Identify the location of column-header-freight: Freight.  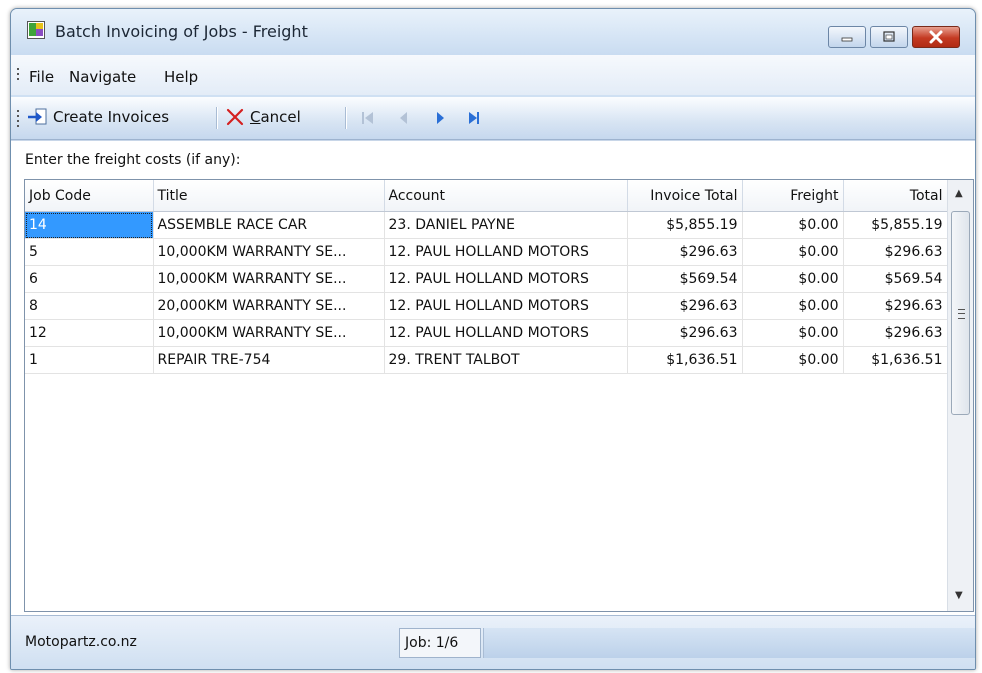
(793, 196).